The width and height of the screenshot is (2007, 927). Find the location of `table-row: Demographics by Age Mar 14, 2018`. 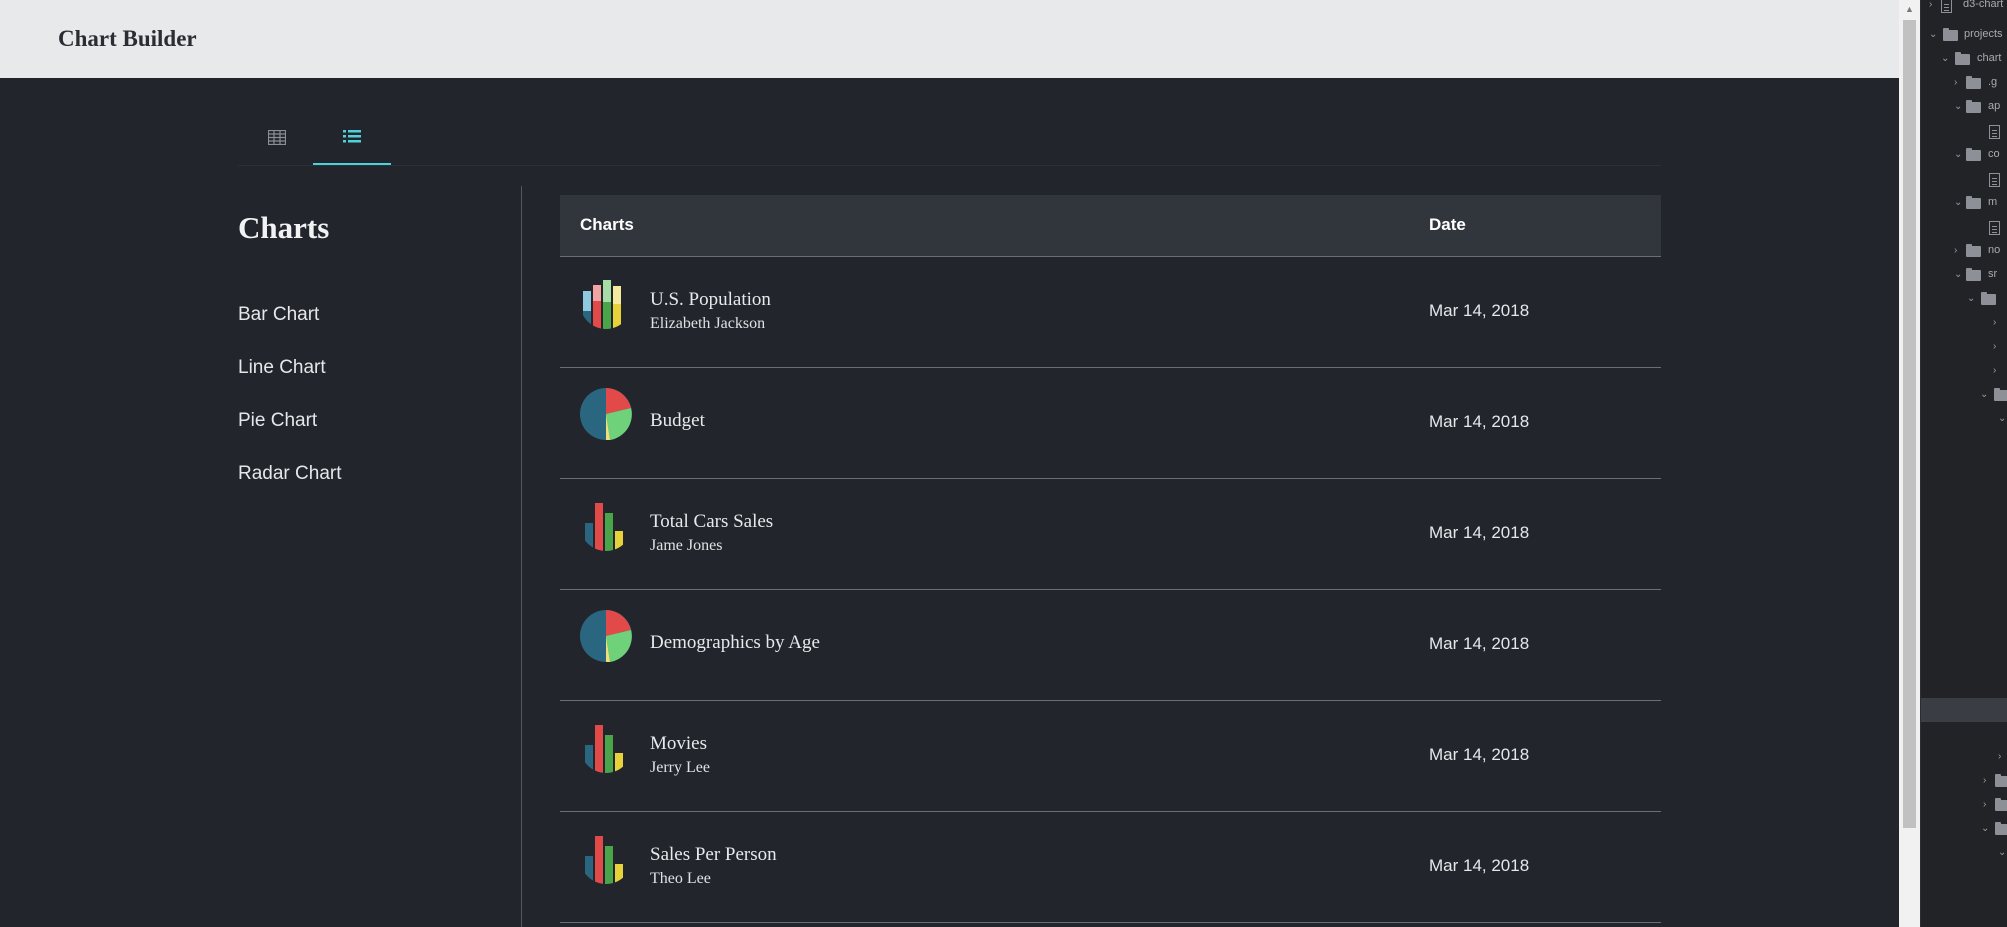

table-row: Demographics by Age Mar 14, 2018 is located at coordinates (1110, 645).